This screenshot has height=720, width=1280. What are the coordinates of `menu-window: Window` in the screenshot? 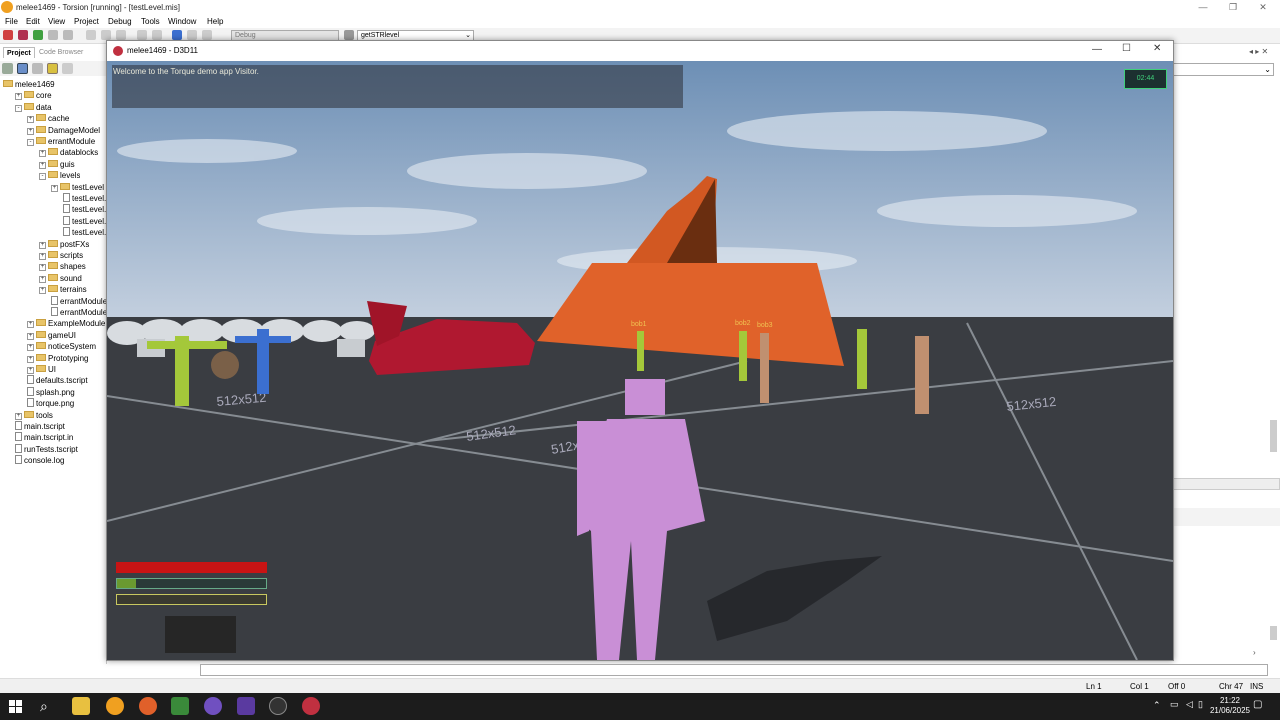 It's located at (182, 21).